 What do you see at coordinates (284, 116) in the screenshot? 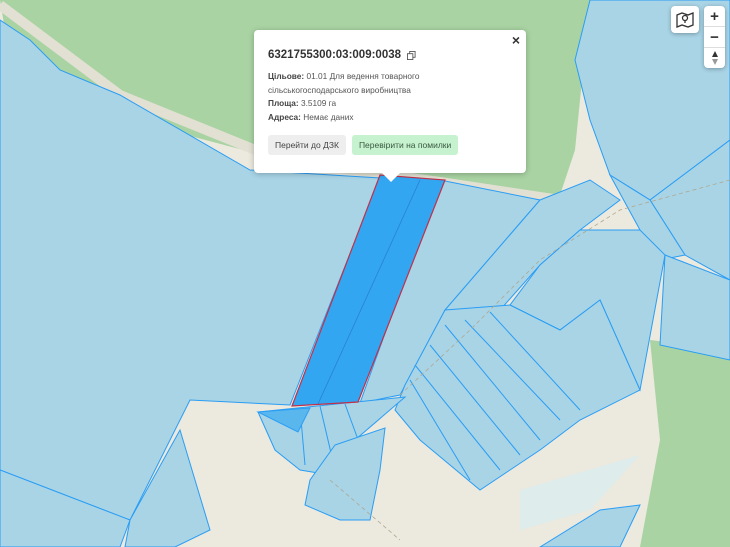
I see `address-label: Адреса:` at bounding box center [284, 116].